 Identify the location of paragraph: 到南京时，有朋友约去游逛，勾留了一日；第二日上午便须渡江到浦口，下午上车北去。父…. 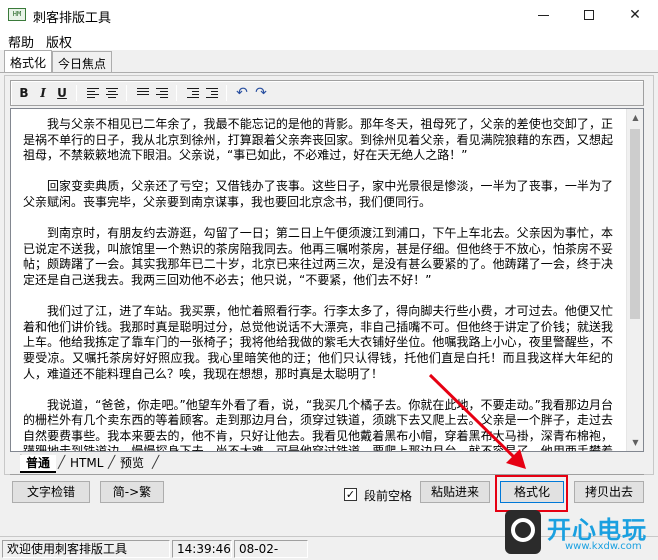
(318, 256).